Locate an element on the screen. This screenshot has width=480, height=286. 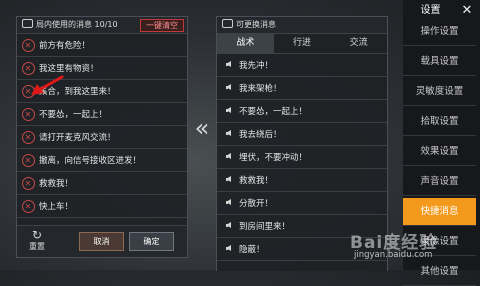
reset-label: 重置 is located at coordinates (37, 246).